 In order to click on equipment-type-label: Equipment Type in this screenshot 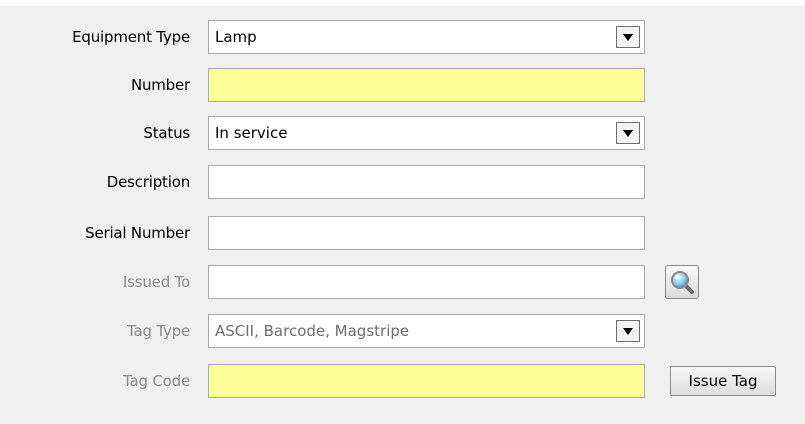, I will do `click(131, 37)`.